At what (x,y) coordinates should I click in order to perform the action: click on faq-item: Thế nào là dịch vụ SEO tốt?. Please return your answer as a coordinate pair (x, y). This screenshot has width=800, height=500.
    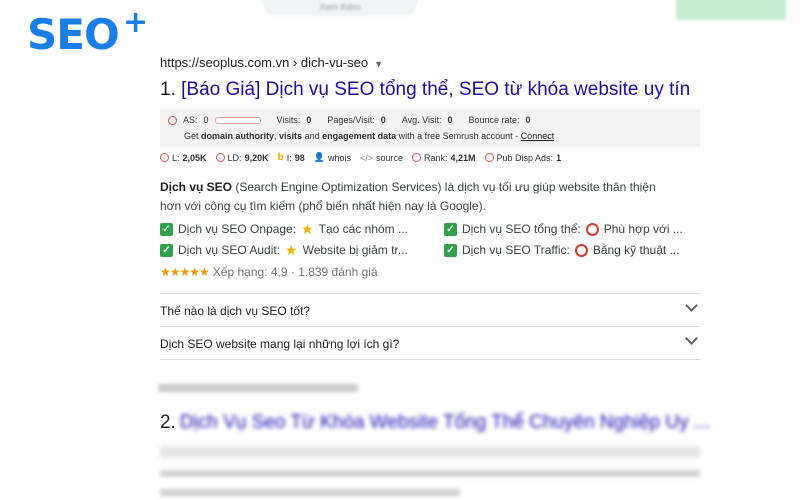
    Looking at the image, I should click on (430, 310).